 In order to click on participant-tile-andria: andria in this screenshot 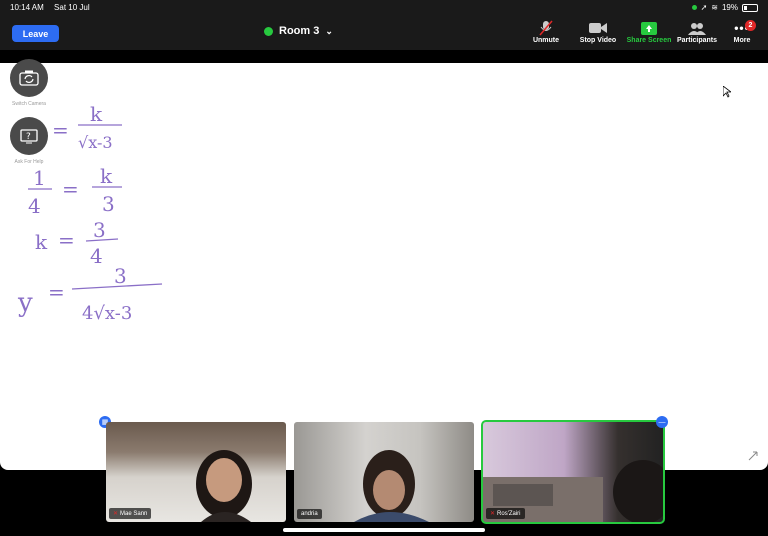, I will do `click(384, 472)`.